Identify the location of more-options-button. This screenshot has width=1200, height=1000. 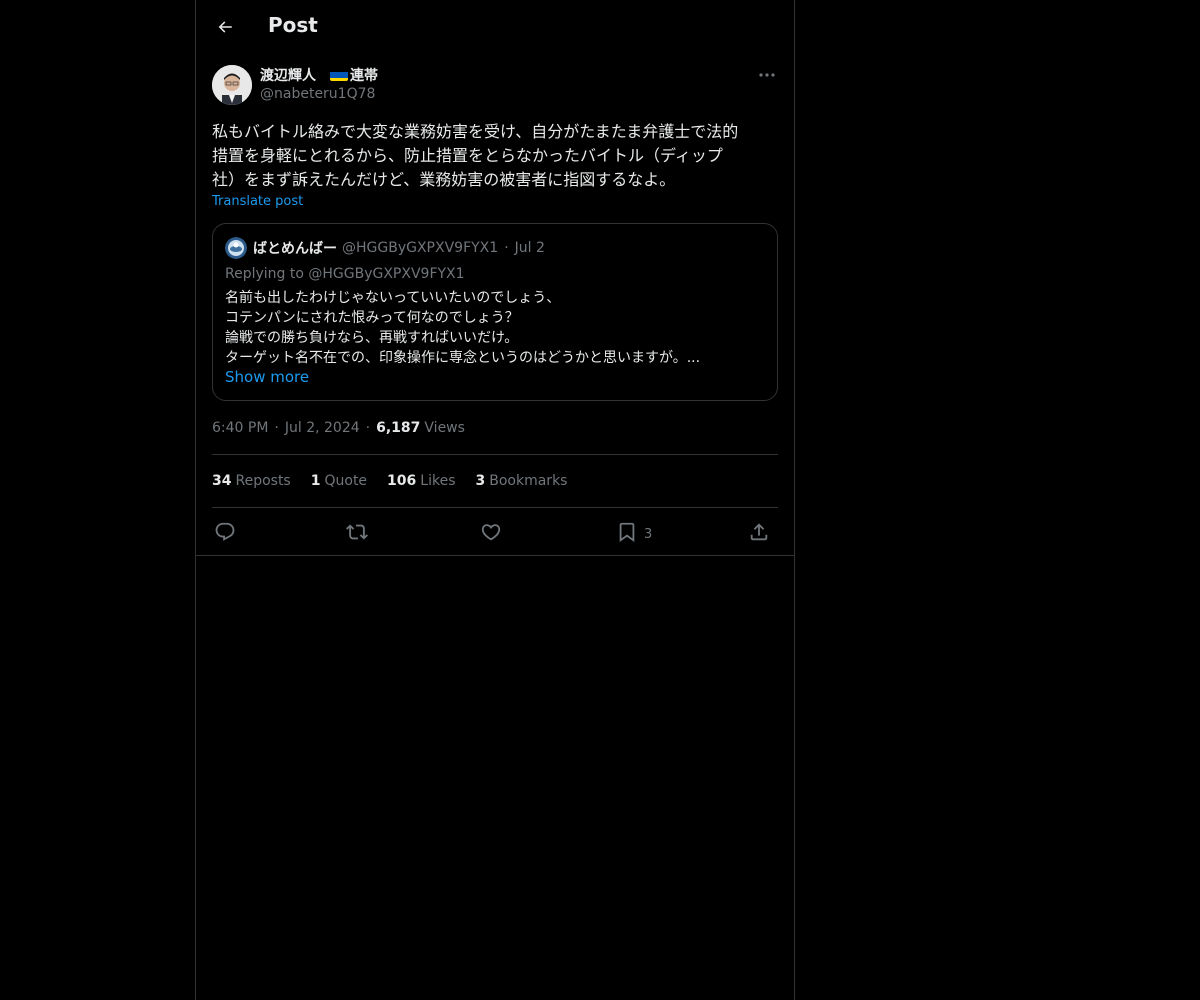
(767, 75).